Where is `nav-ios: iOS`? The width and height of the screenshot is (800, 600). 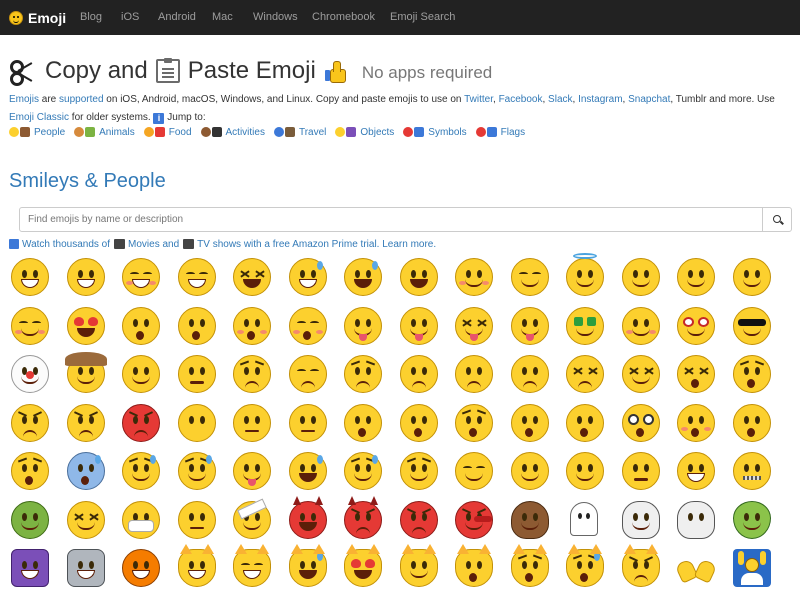 nav-ios: iOS is located at coordinates (130, 17).